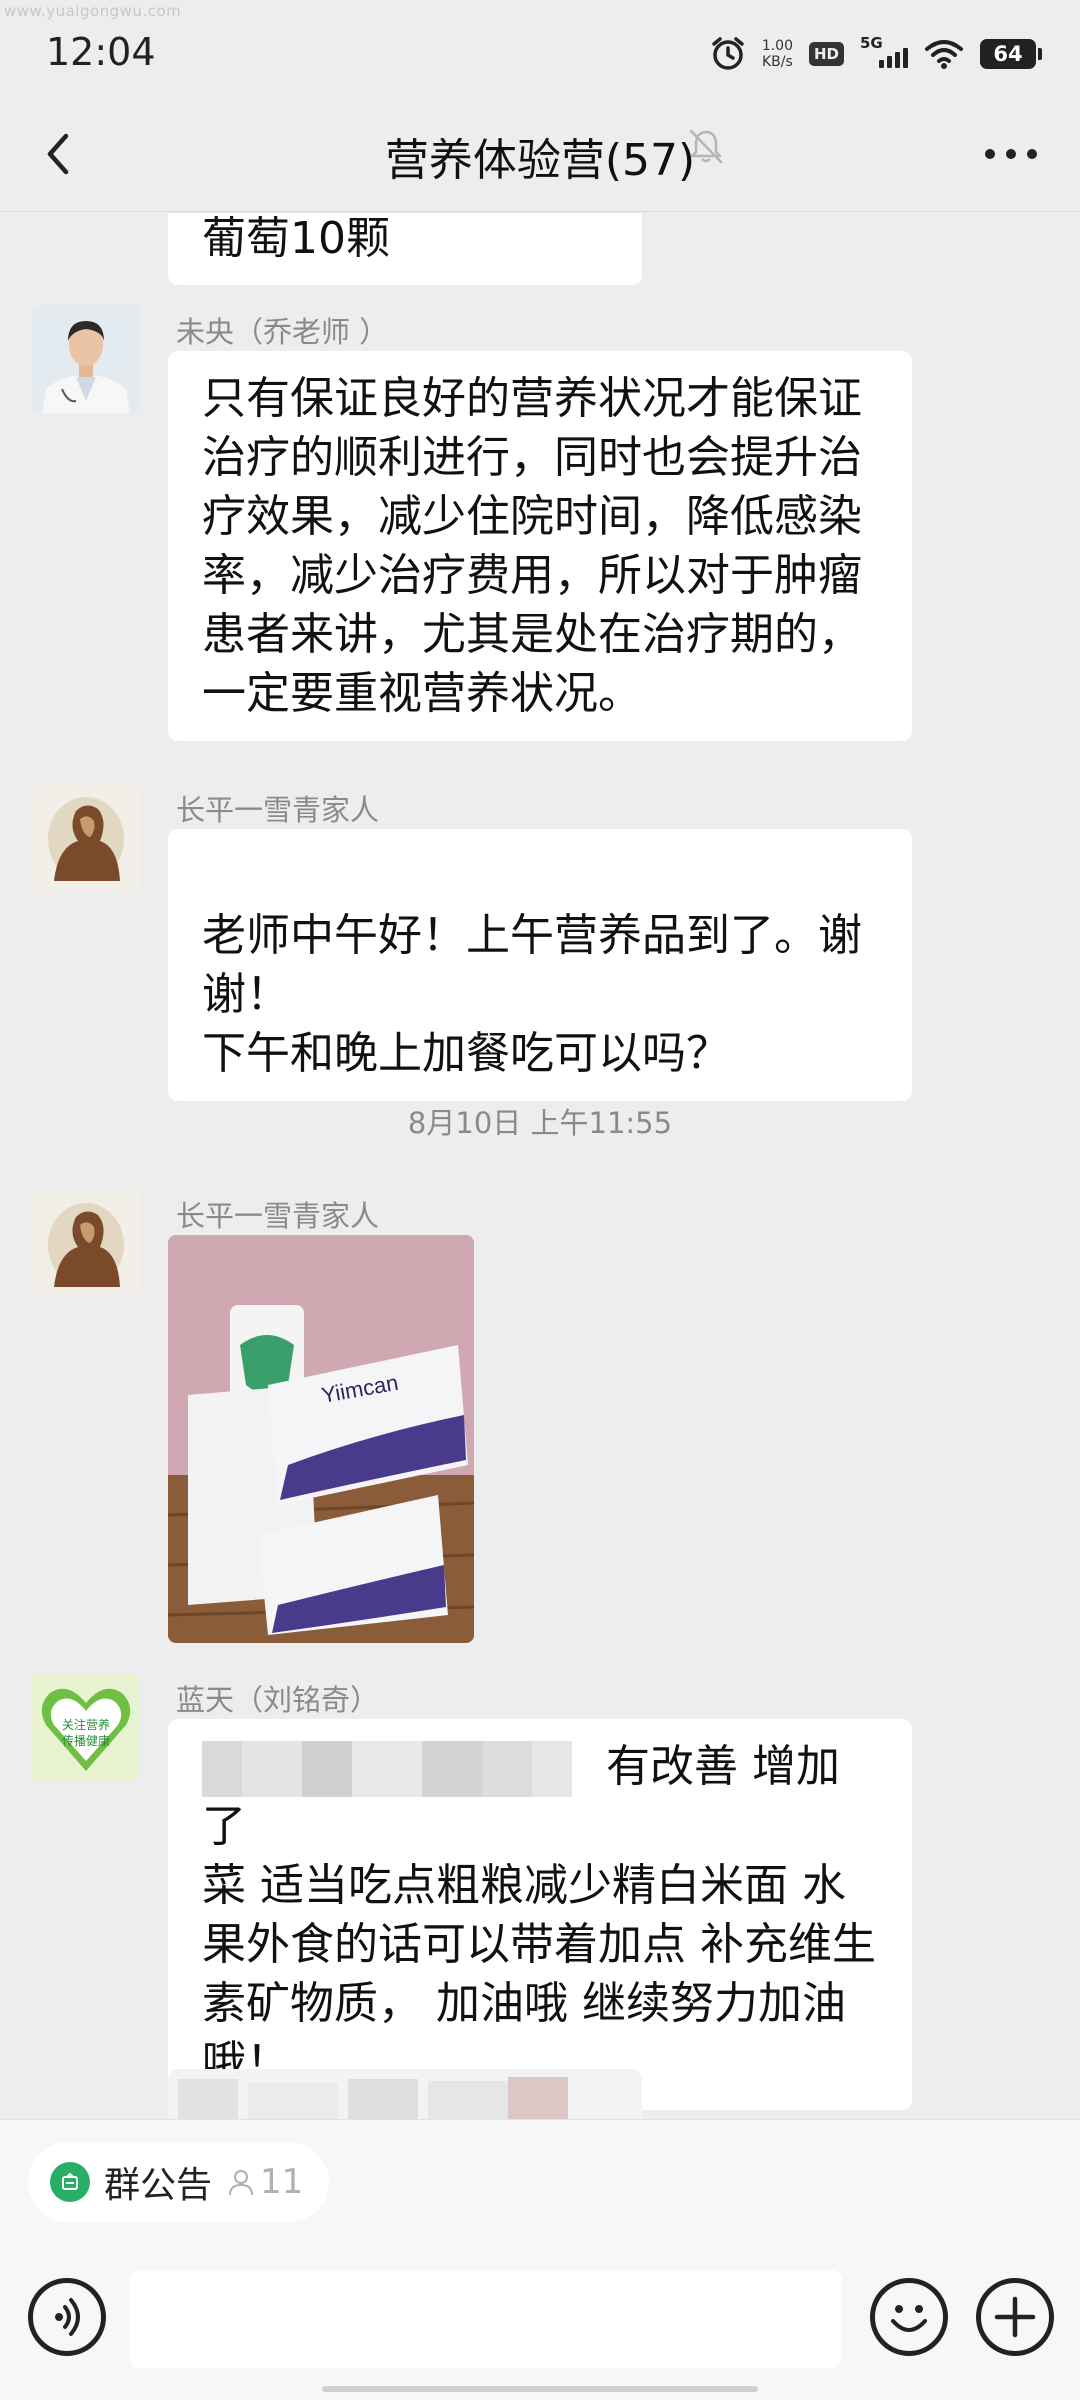 The height and width of the screenshot is (2400, 1080). What do you see at coordinates (540, 160) in the screenshot?
I see `page-title: 营养体验营(57)` at bounding box center [540, 160].